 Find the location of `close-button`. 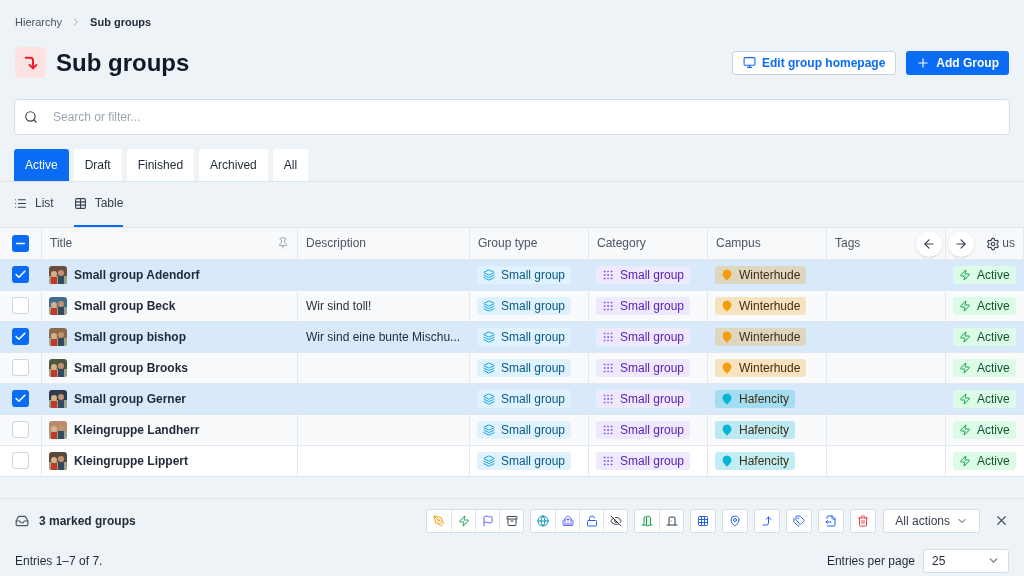

close-button is located at coordinates (1001, 520).